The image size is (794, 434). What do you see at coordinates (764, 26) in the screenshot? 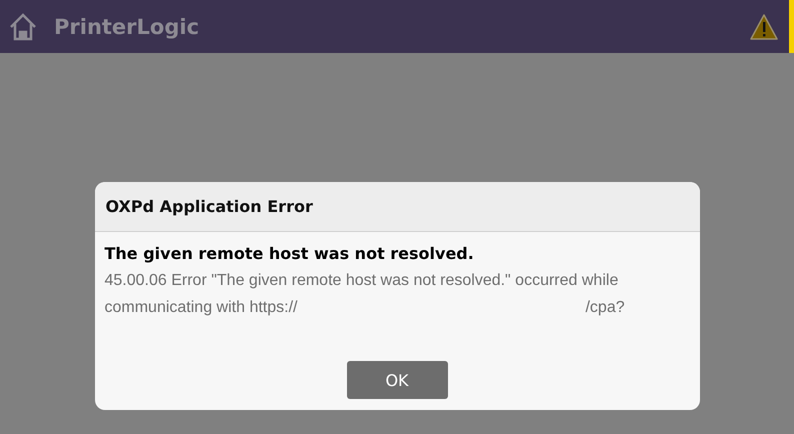
I see `warning-icon` at bounding box center [764, 26].